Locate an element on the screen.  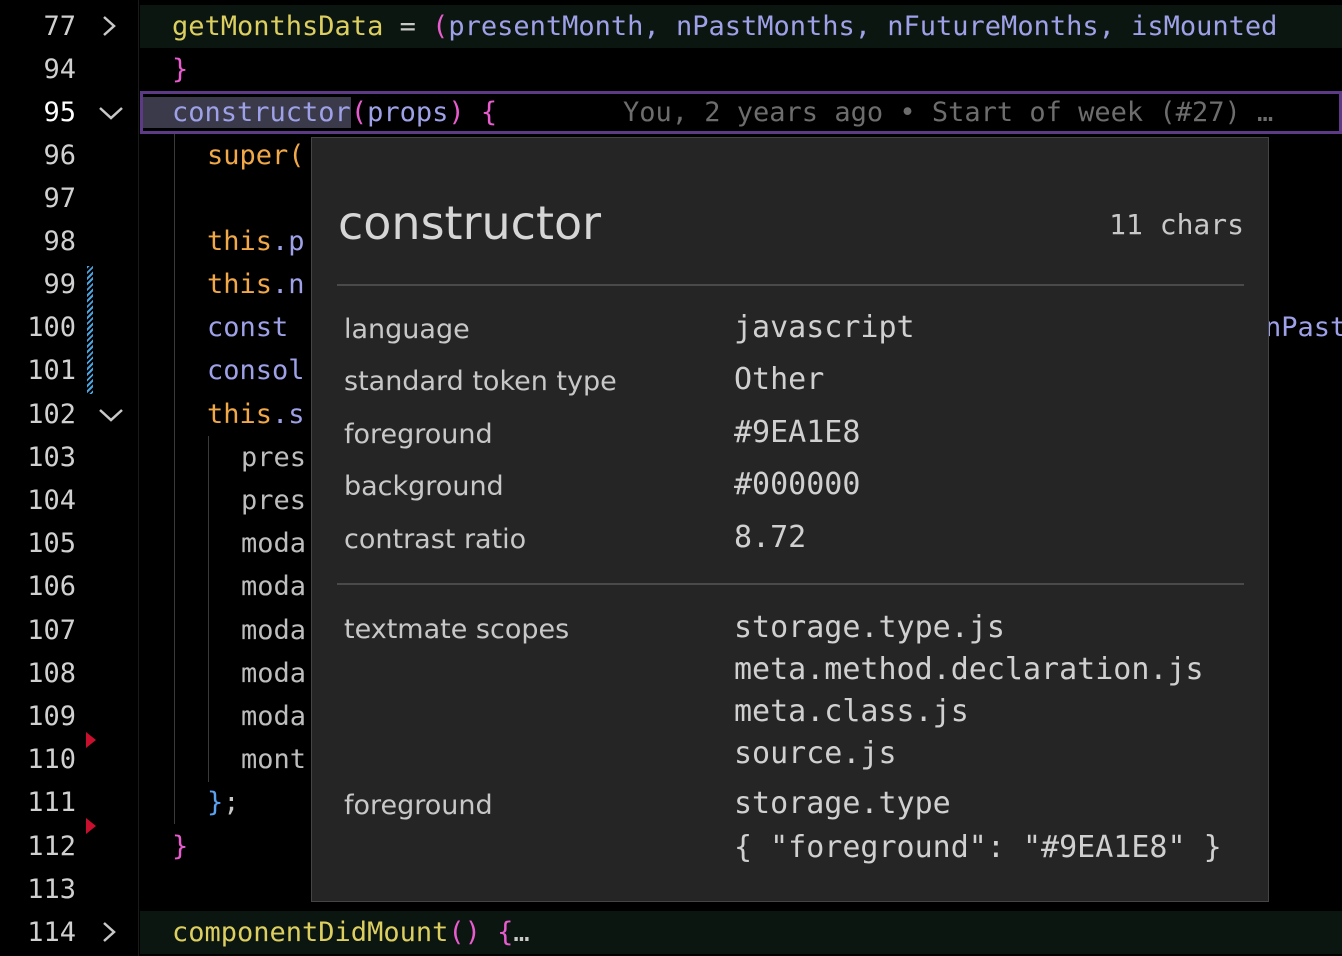
hover-char-count: 11 chars is located at coordinates (1176, 224).